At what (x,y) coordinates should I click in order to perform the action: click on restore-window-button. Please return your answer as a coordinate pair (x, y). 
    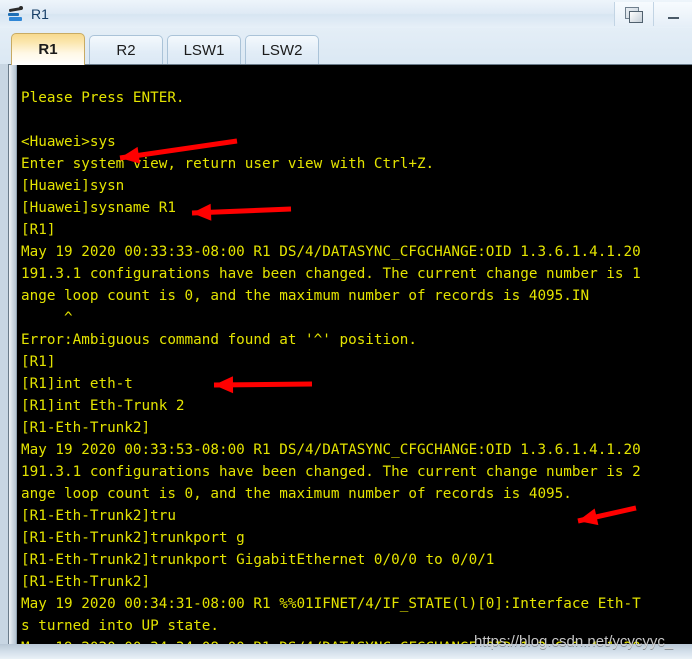
    Looking at the image, I should click on (634, 14).